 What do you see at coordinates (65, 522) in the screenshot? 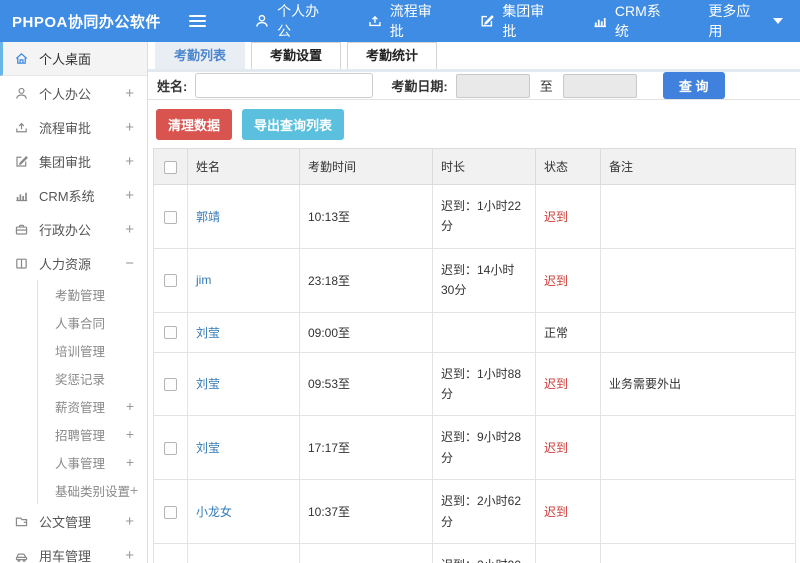
I see `sidebar-item-label: 公文管理` at bounding box center [65, 522].